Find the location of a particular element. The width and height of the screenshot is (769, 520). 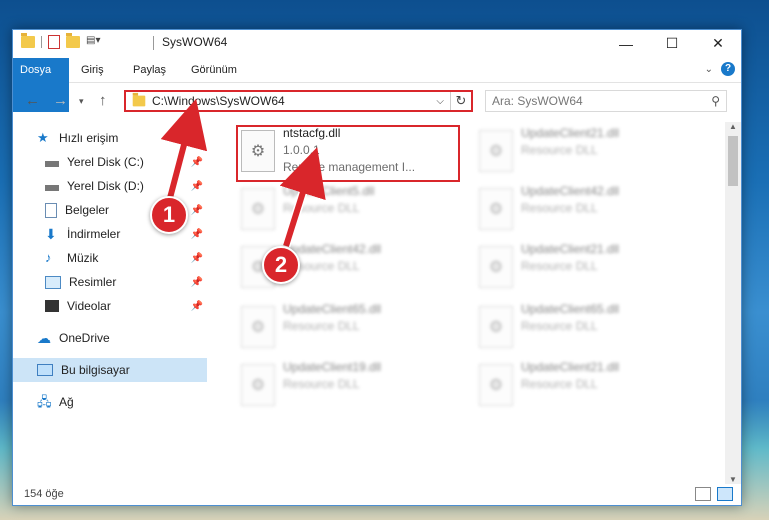

nav-onedrive-label: OneDrive is located at coordinates (84, 338).